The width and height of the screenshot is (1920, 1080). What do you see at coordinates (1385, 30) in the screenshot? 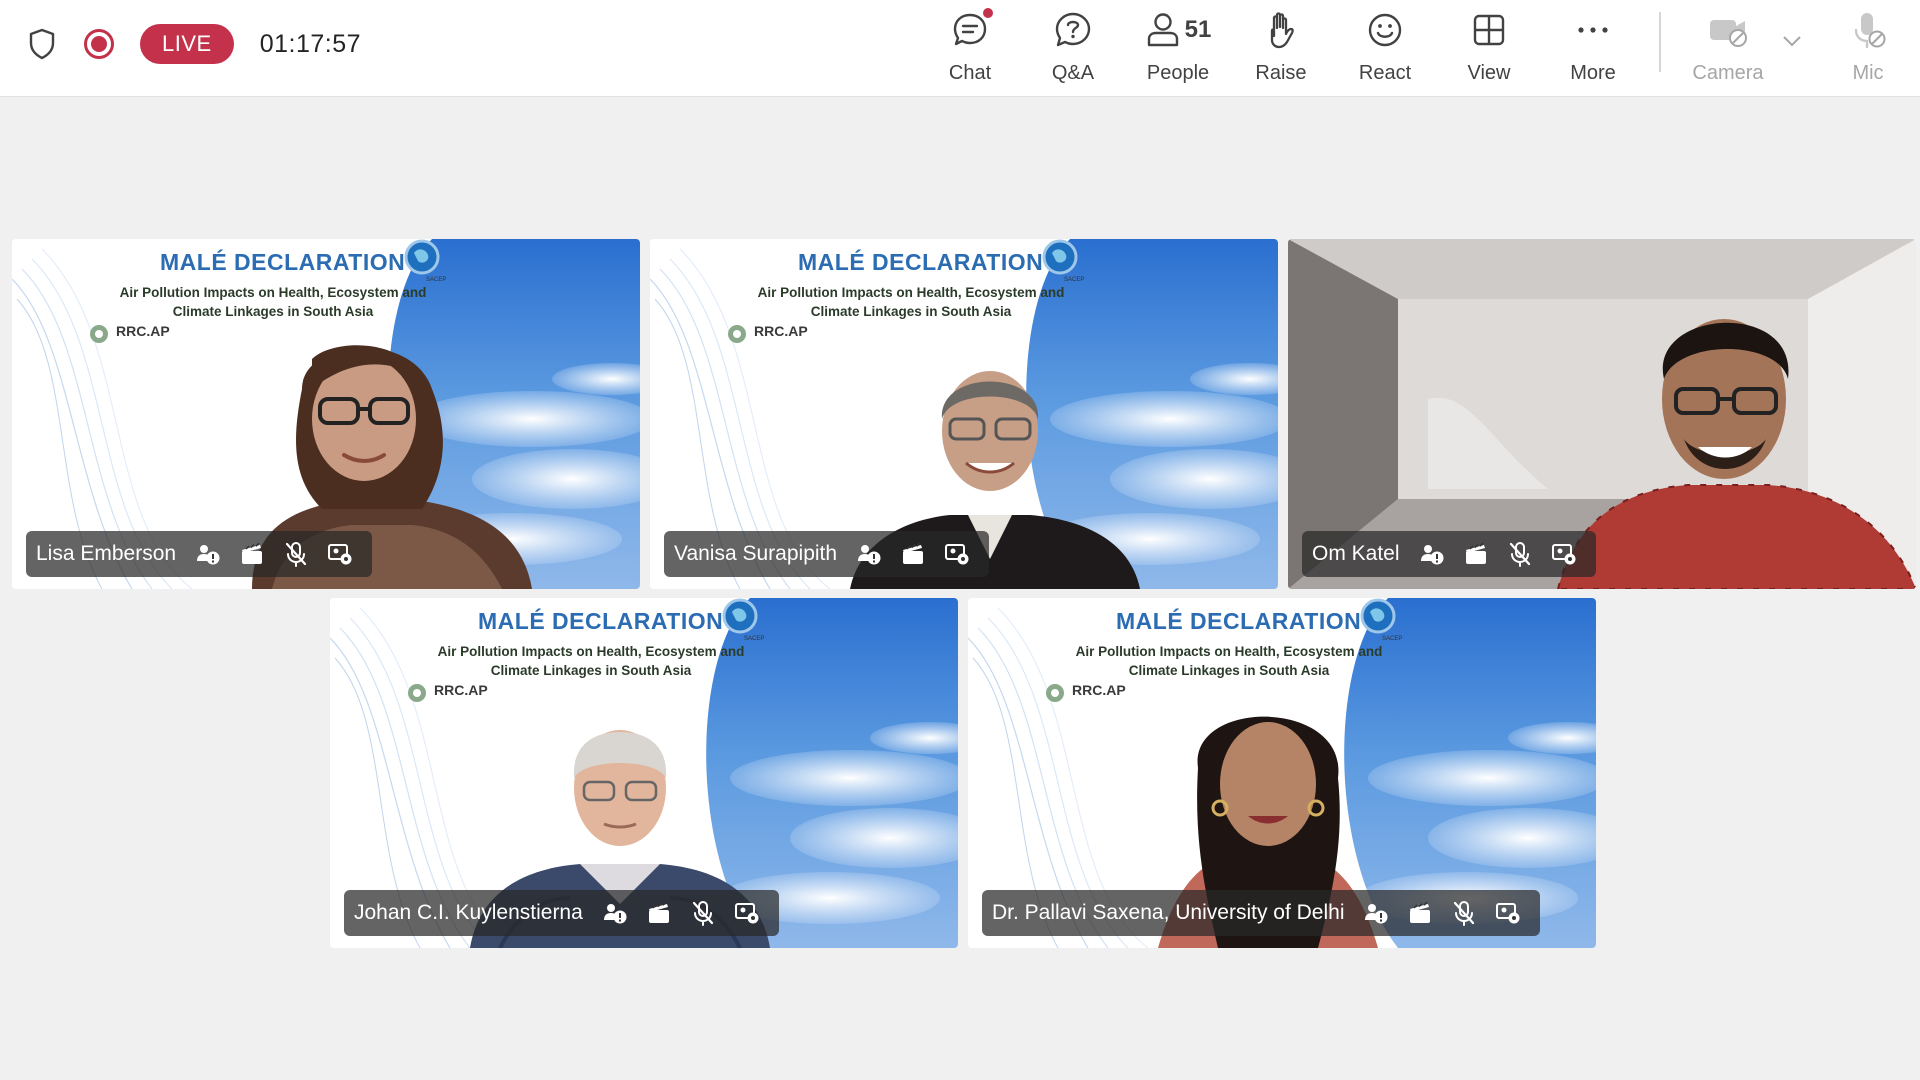
I see `smiley-icon` at bounding box center [1385, 30].